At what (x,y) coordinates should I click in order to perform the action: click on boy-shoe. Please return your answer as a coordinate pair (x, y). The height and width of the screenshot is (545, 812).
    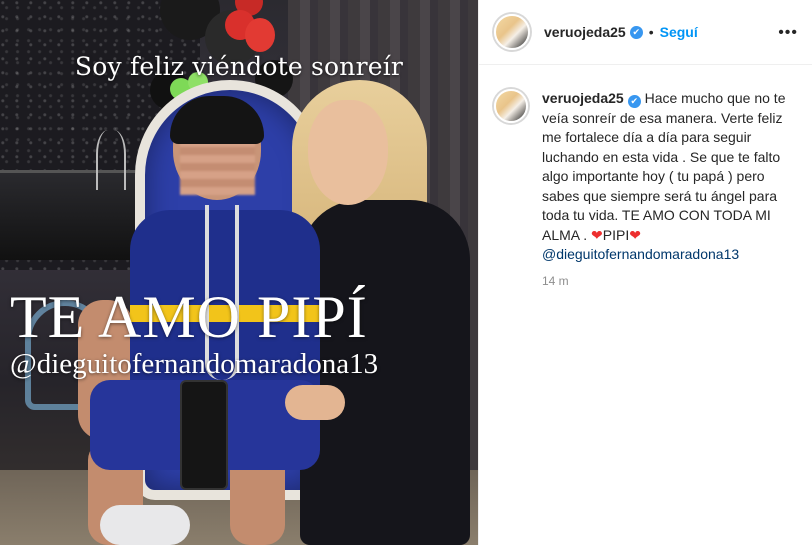
    Looking at the image, I should click on (145, 525).